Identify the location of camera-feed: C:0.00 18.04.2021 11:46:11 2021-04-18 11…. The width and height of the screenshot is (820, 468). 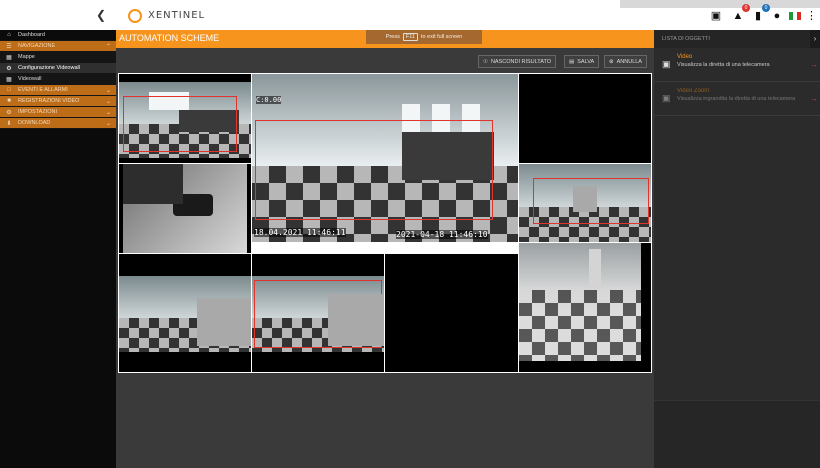
(385, 158).